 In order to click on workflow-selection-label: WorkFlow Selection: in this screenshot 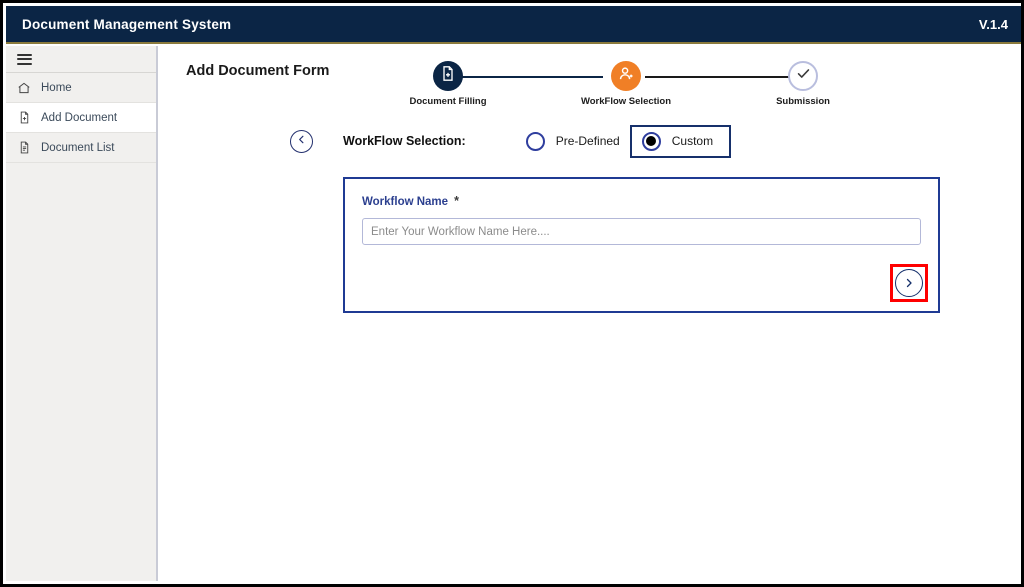, I will do `click(404, 141)`.